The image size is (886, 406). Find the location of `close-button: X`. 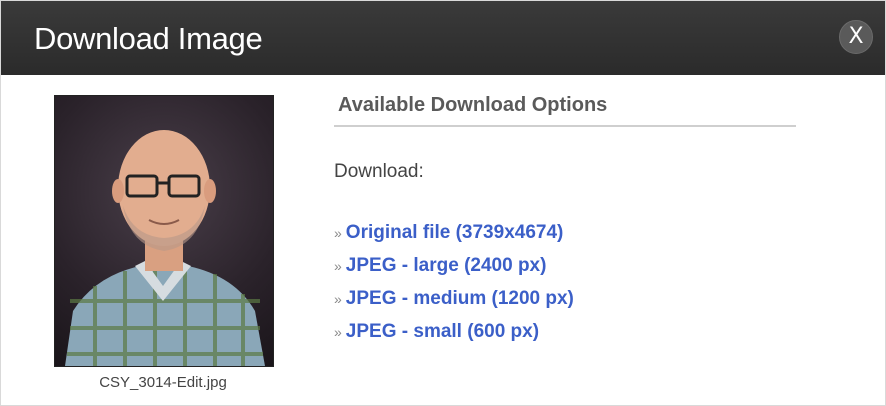

close-button: X is located at coordinates (856, 37).